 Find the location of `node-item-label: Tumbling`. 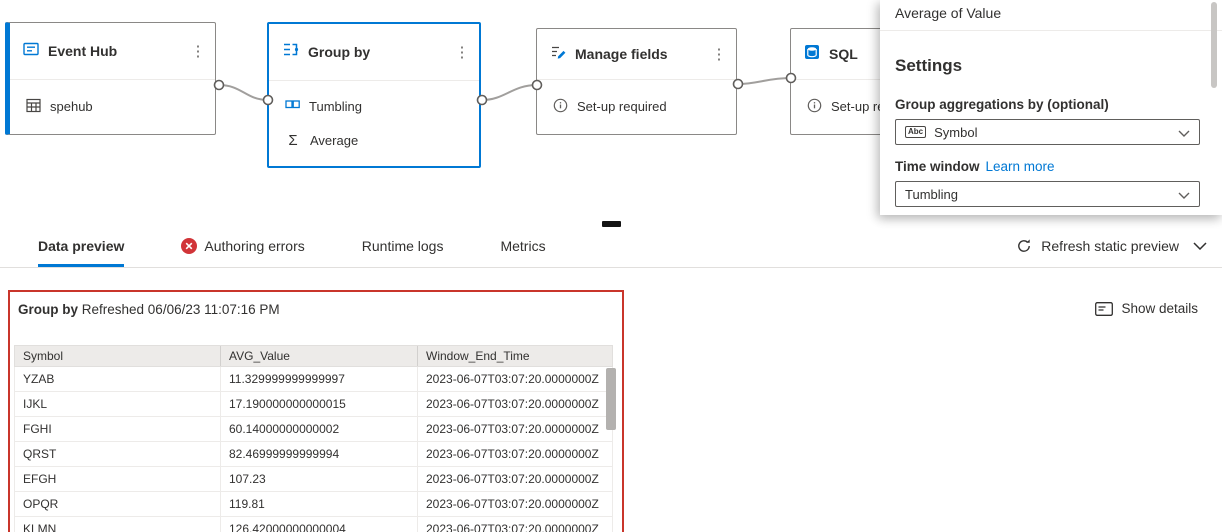

node-item-label: Tumbling is located at coordinates (335, 106).